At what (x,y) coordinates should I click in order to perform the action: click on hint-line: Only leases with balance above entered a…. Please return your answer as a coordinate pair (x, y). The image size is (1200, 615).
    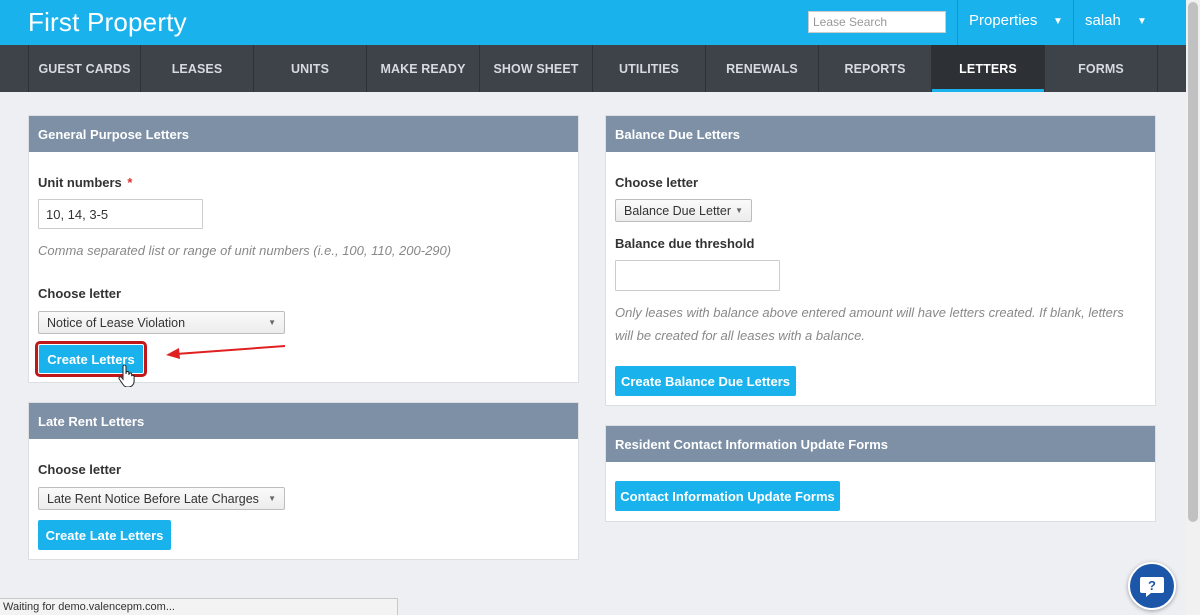
    Looking at the image, I should click on (869, 312).